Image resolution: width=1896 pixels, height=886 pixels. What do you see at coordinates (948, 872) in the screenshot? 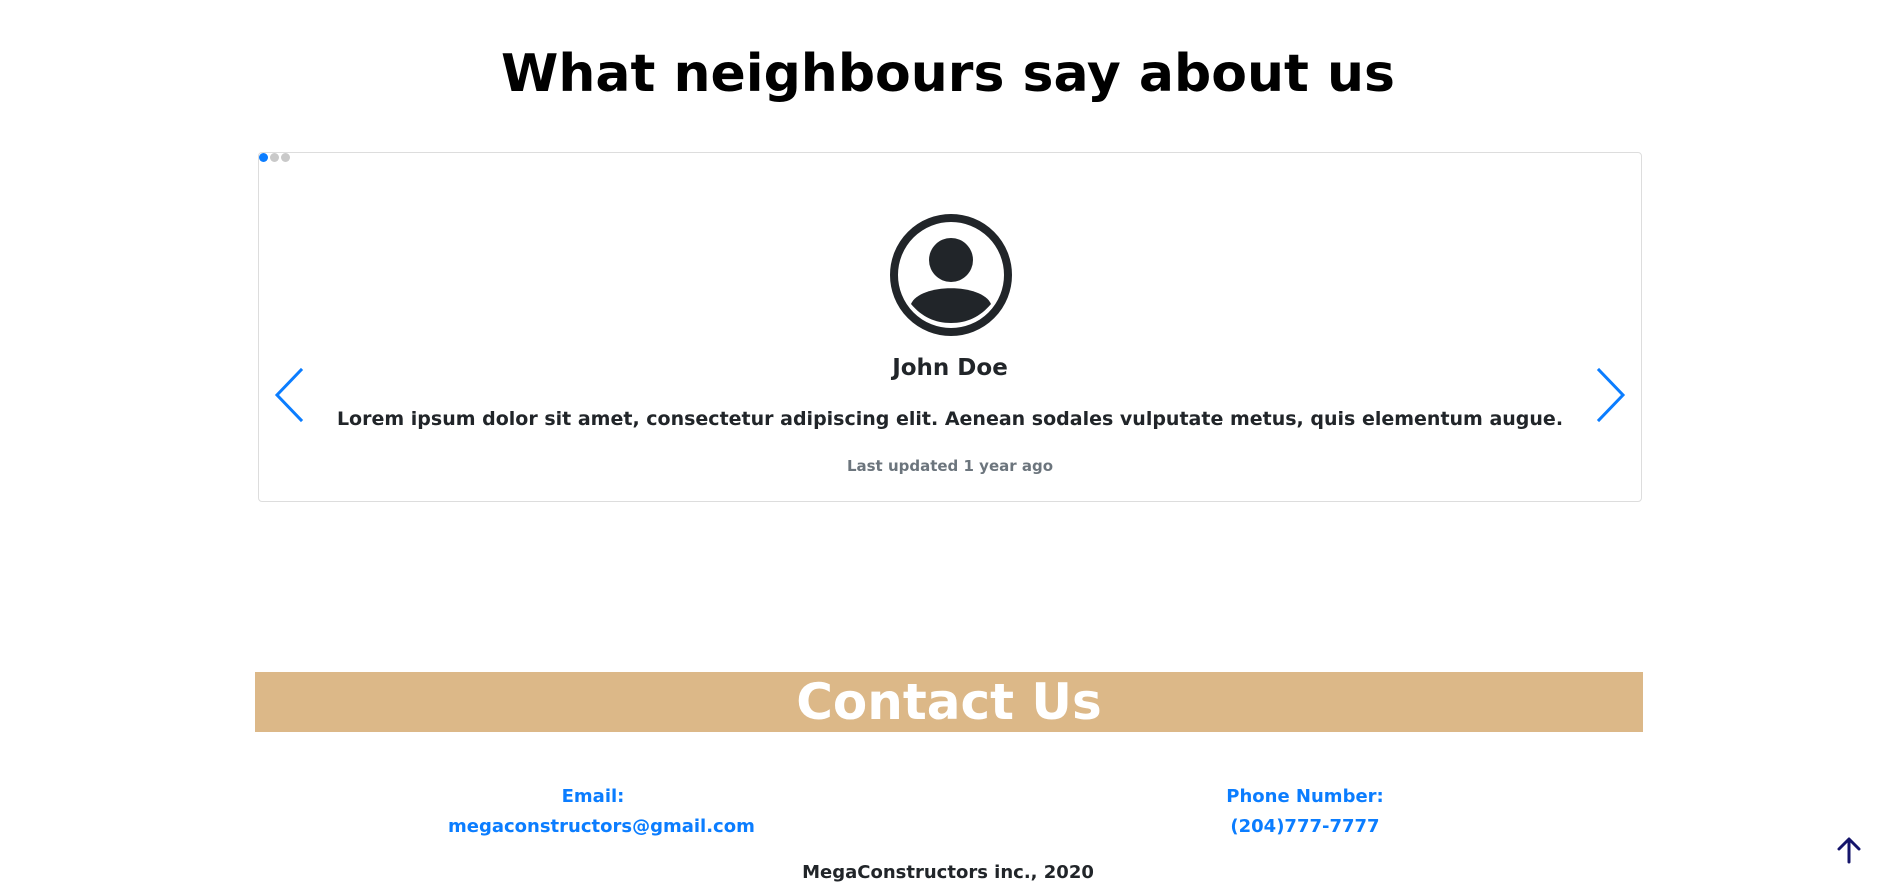
I see `footer-copyright: MegaConstructors inc., 2020` at bounding box center [948, 872].